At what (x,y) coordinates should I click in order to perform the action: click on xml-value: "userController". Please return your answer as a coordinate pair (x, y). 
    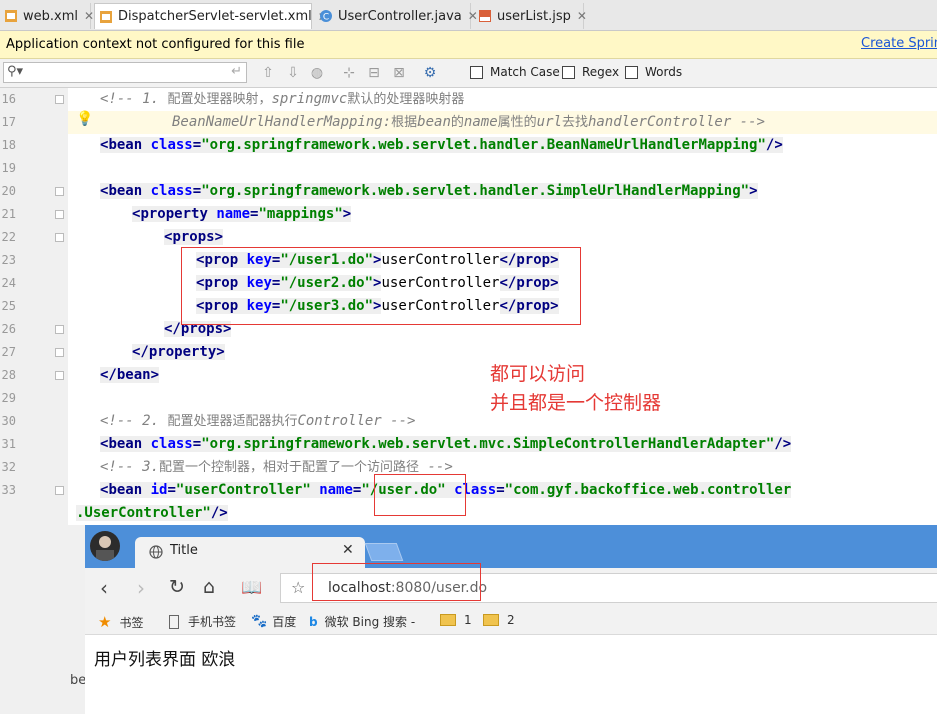
    Looking at the image, I should click on (243, 490).